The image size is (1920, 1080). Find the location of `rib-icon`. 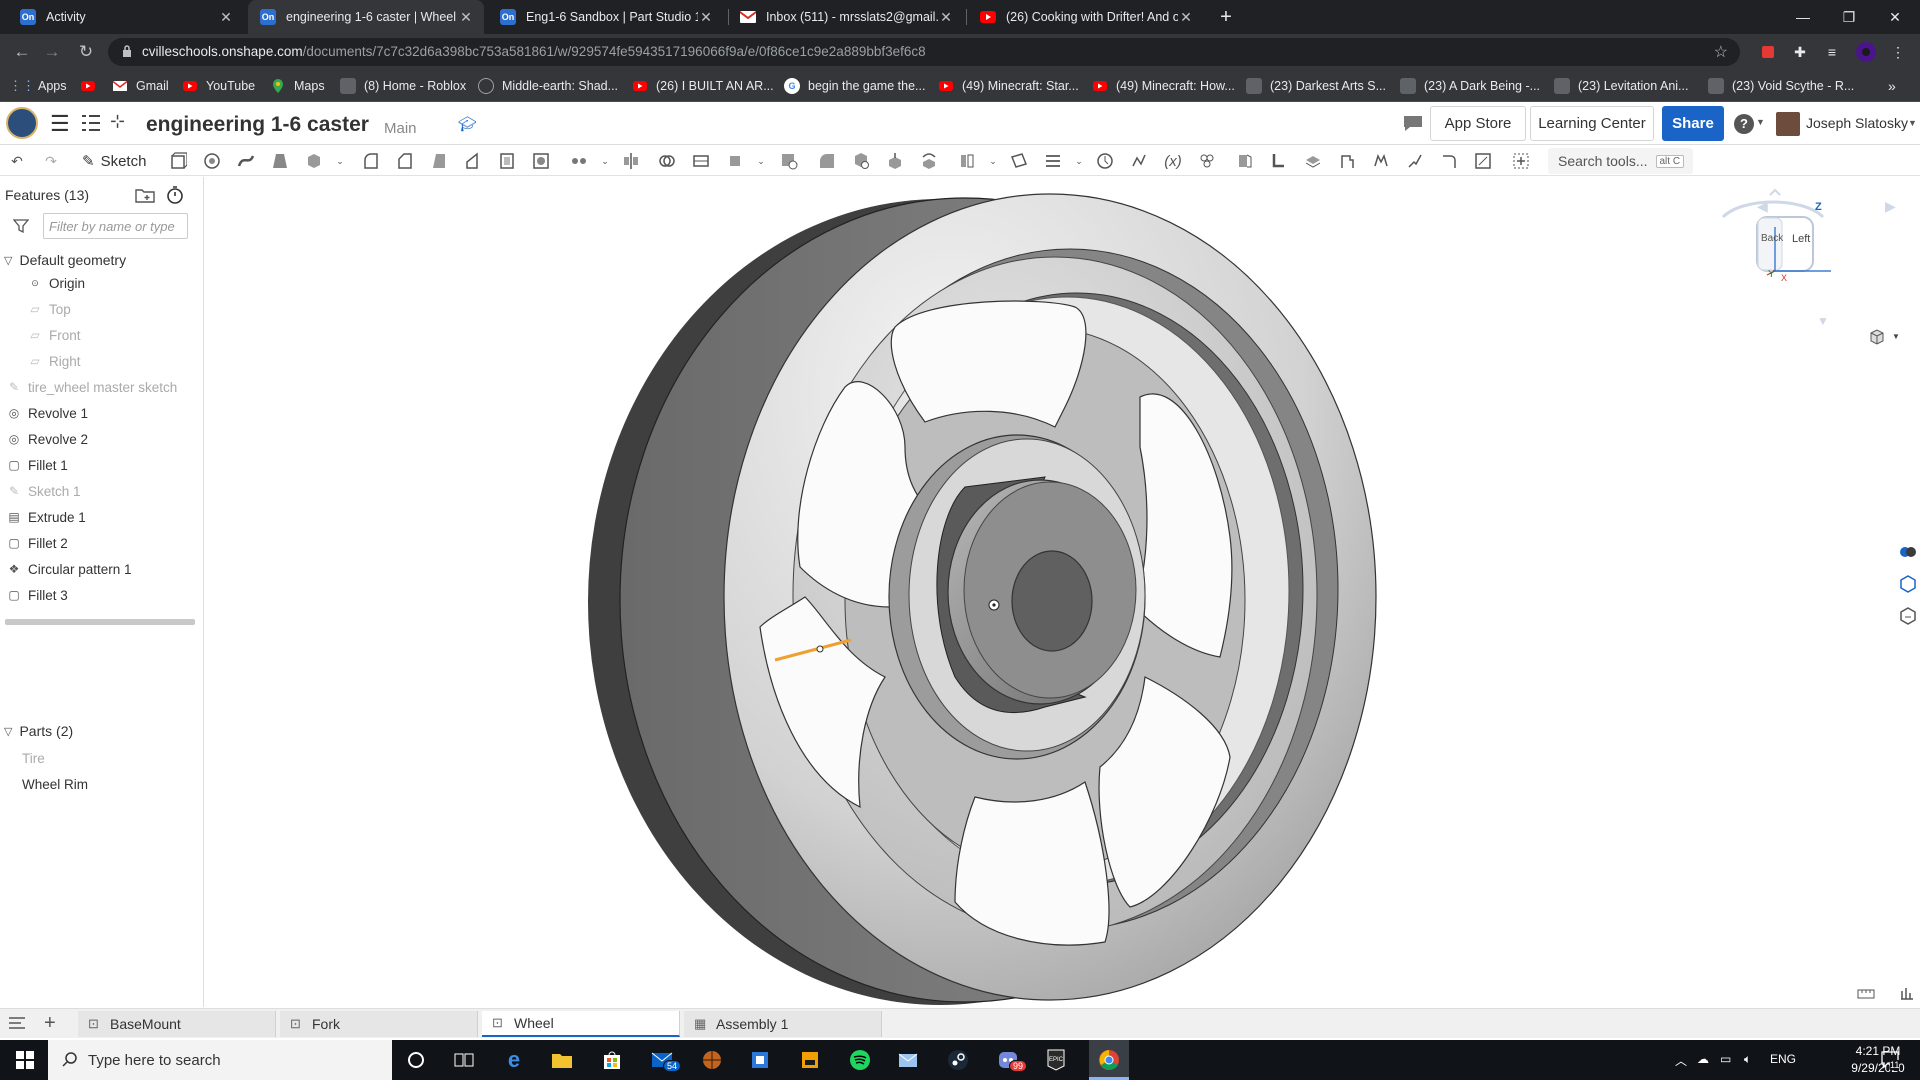

rib-icon is located at coordinates (473, 161).